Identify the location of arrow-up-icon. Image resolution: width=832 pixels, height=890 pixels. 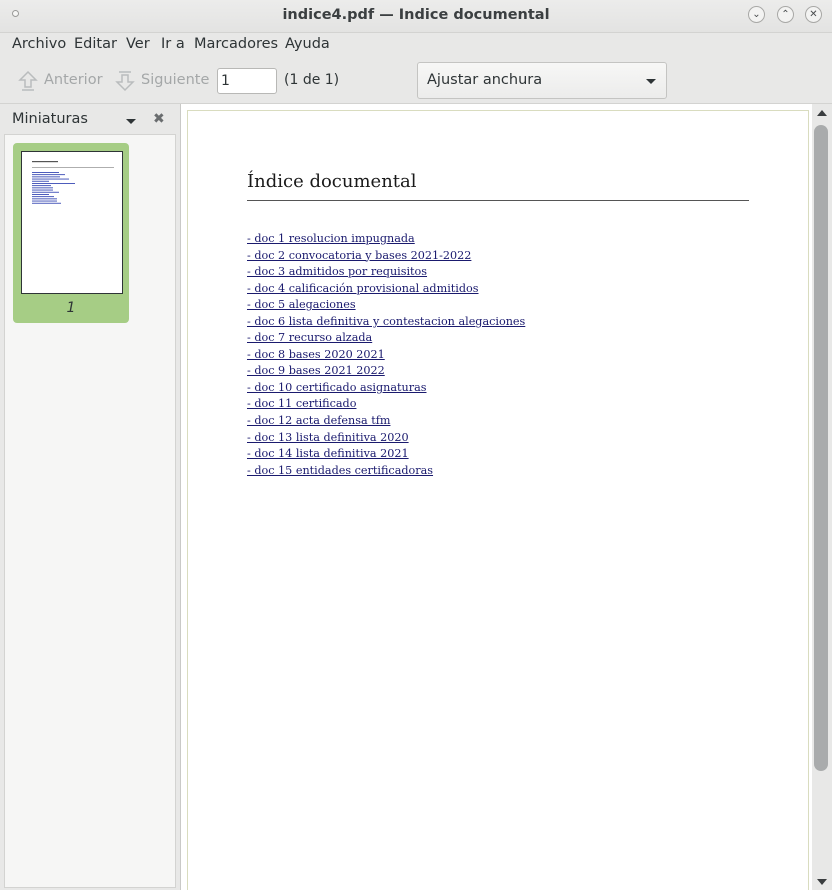
(28, 80).